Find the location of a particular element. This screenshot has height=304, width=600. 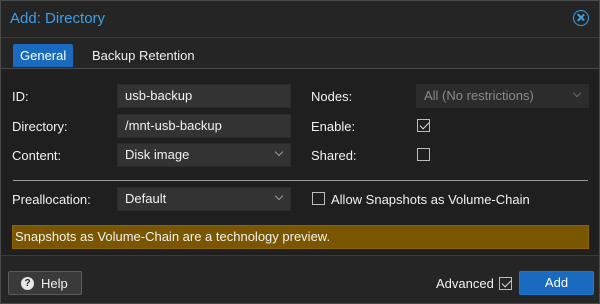

nodes-value: All (No restrictions) is located at coordinates (479, 95).